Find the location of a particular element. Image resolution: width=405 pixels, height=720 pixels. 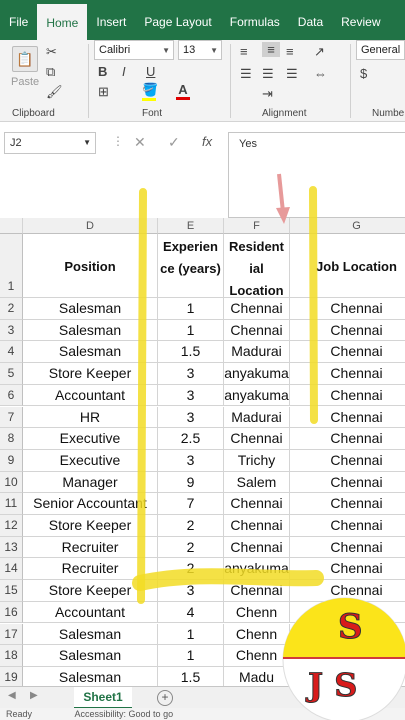

sjs-logo: S J S is located at coordinates (342, 658).